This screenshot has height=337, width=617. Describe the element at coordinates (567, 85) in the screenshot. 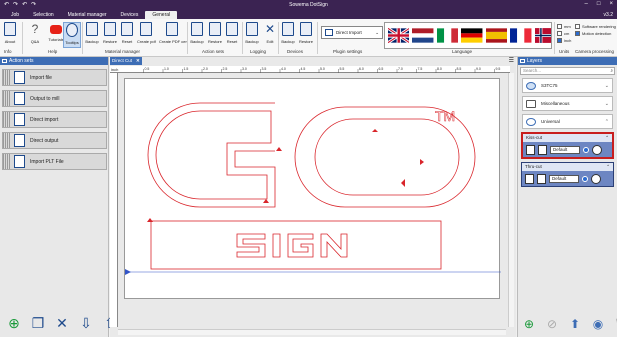

I see `layer-group-s3tc75: S3TC75 ⌄` at that location.